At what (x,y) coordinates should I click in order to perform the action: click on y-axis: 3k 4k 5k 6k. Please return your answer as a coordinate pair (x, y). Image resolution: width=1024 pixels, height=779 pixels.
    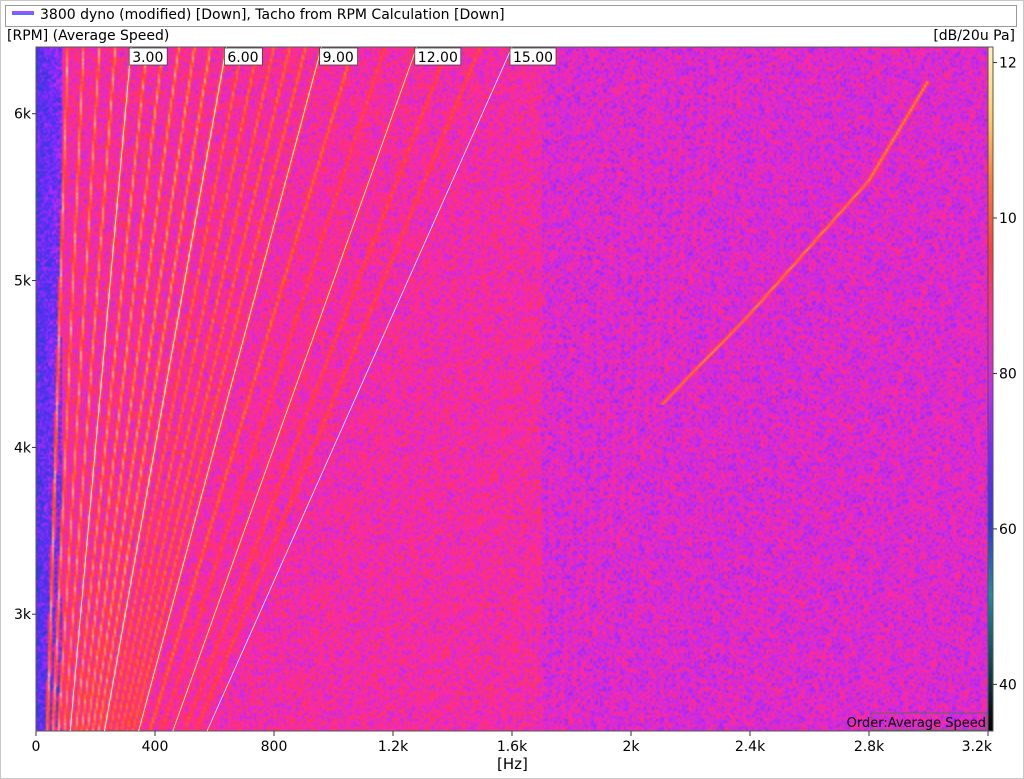
    Looking at the image, I should click on (25, 365).